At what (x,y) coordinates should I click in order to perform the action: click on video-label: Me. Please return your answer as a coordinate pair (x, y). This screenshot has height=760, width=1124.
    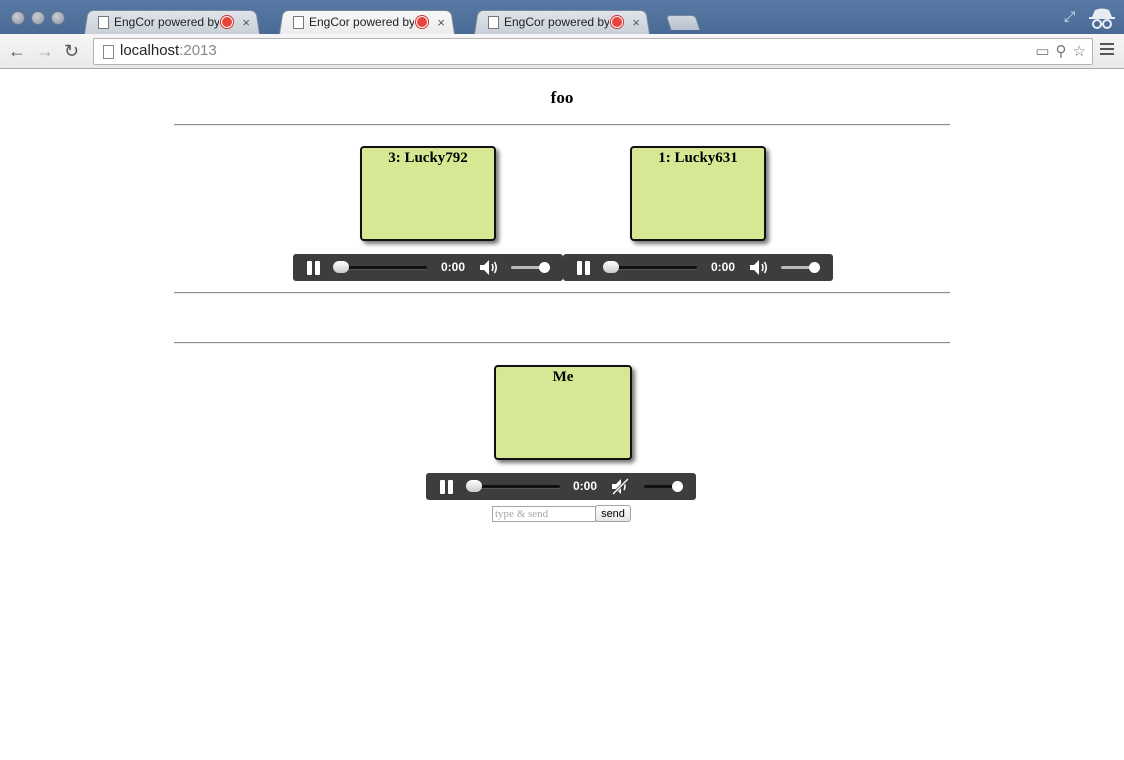
    Looking at the image, I should click on (563, 377).